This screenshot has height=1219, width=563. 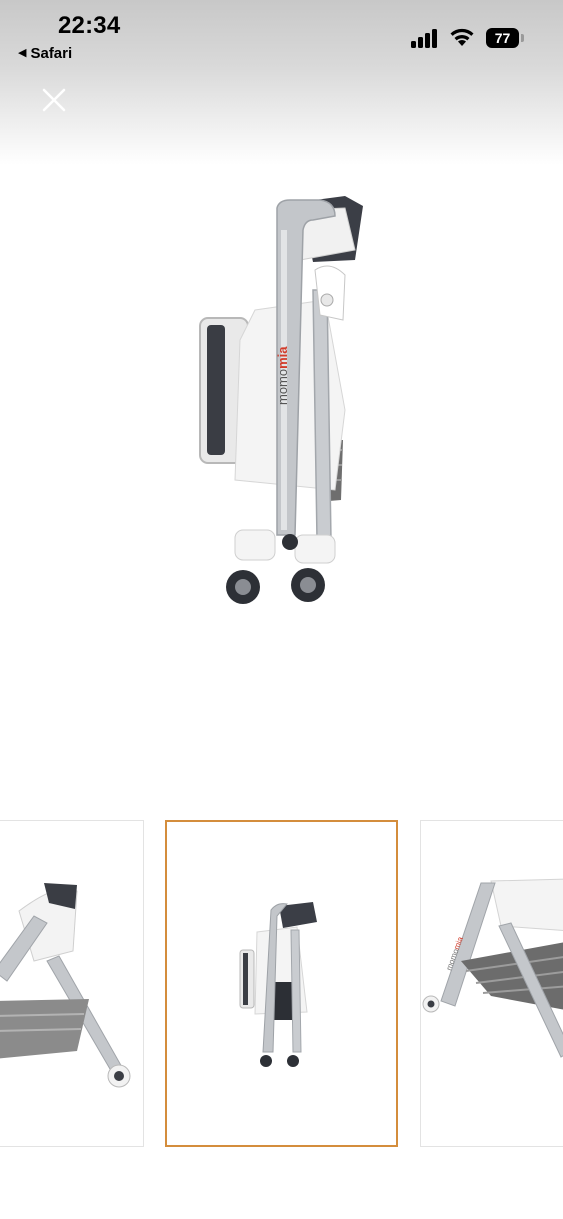 I want to click on thumbnail-3: momomia, so click(x=491, y=983).